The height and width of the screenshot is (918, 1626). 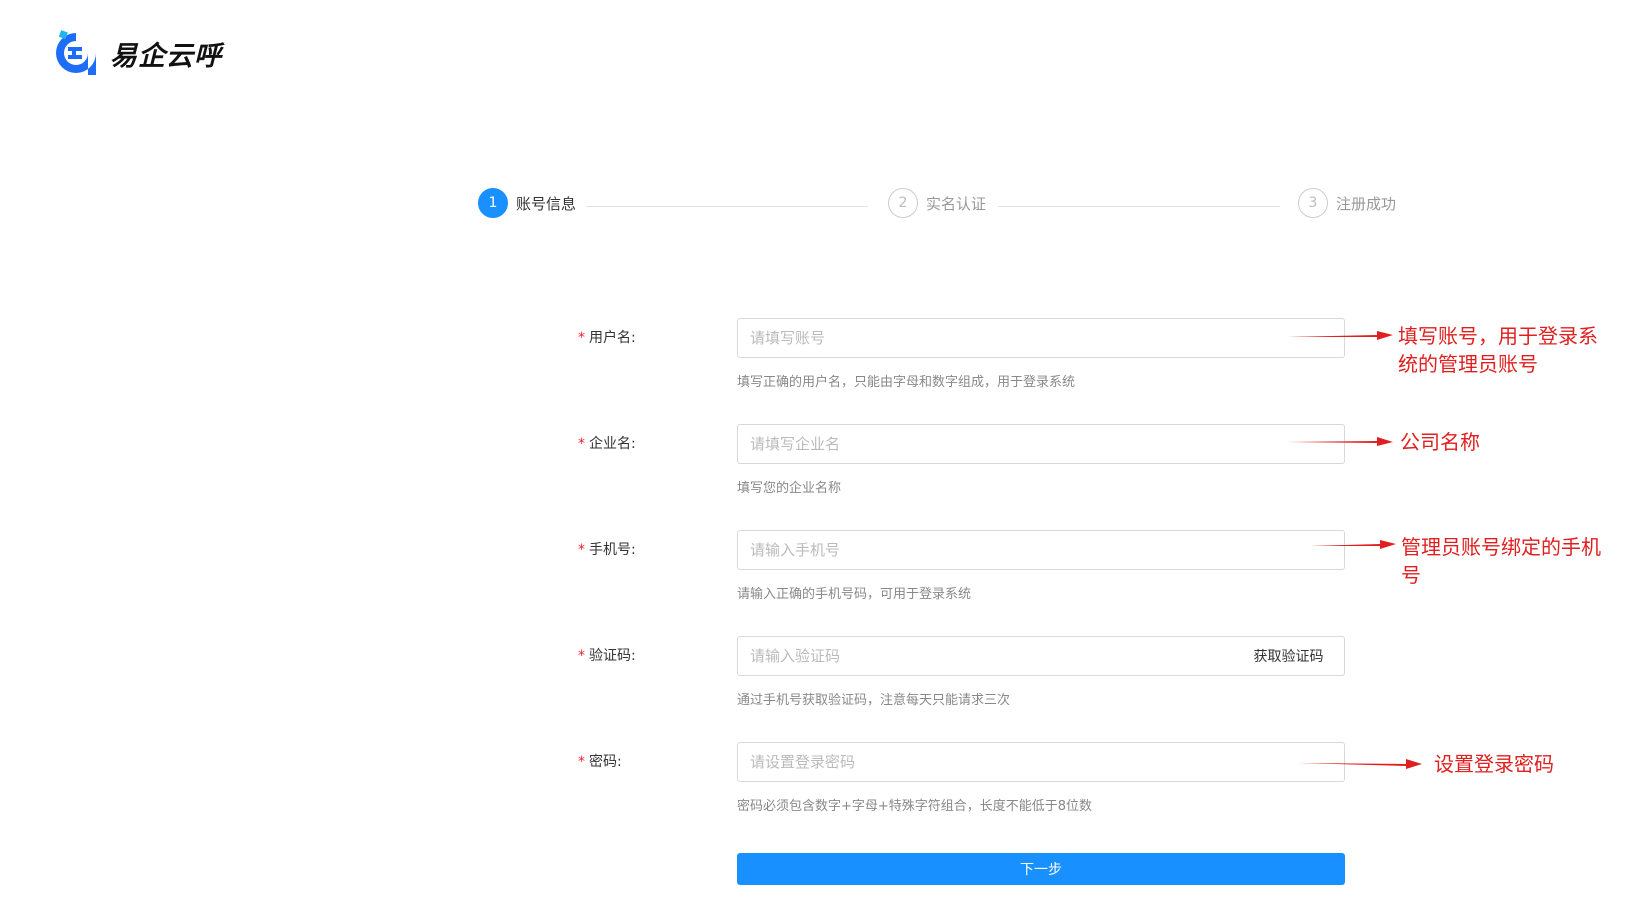 I want to click on label-text: 企业名:, so click(x=612, y=444).